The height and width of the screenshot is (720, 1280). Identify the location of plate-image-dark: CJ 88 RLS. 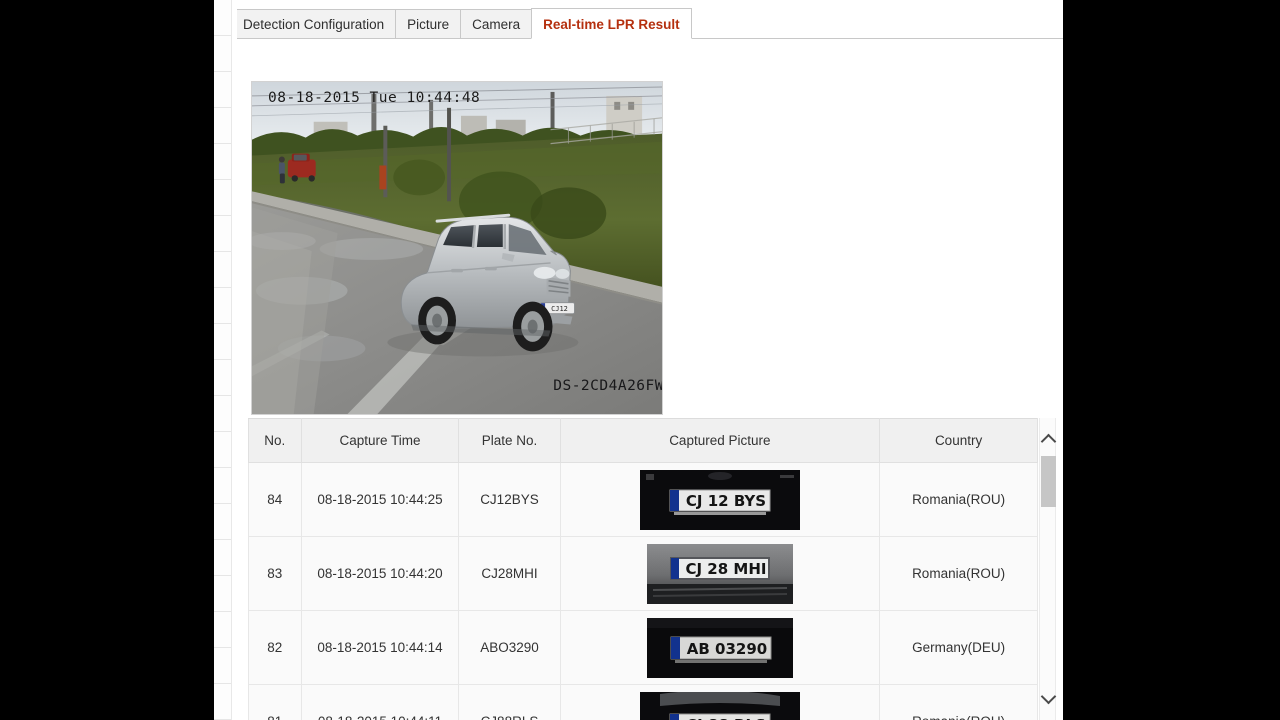
(719, 705).